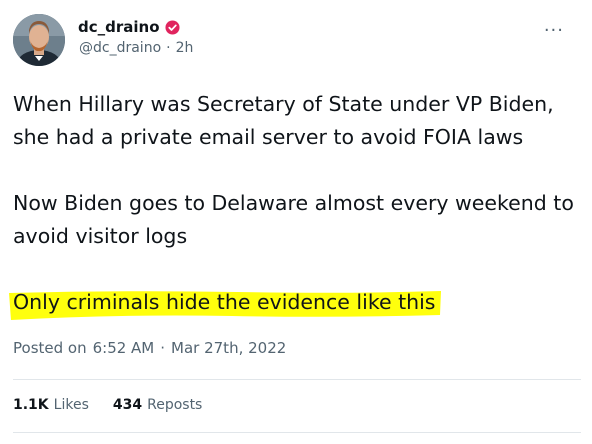  What do you see at coordinates (51, 405) in the screenshot?
I see `likes-stat: 1.1K Likes` at bounding box center [51, 405].